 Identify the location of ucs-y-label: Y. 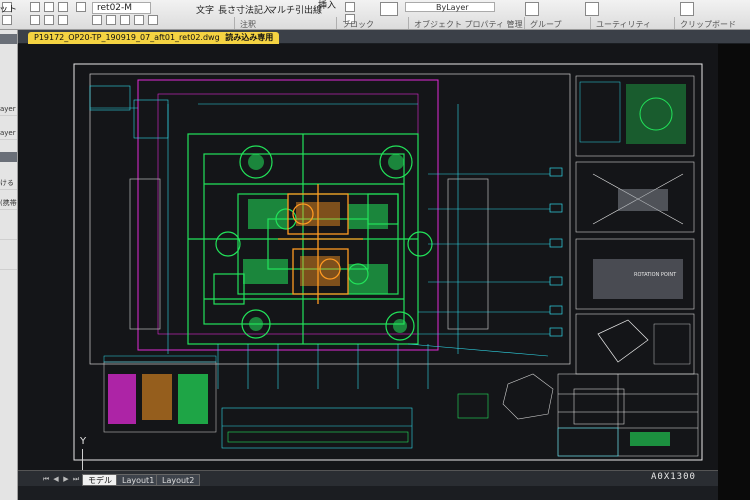
(83, 441).